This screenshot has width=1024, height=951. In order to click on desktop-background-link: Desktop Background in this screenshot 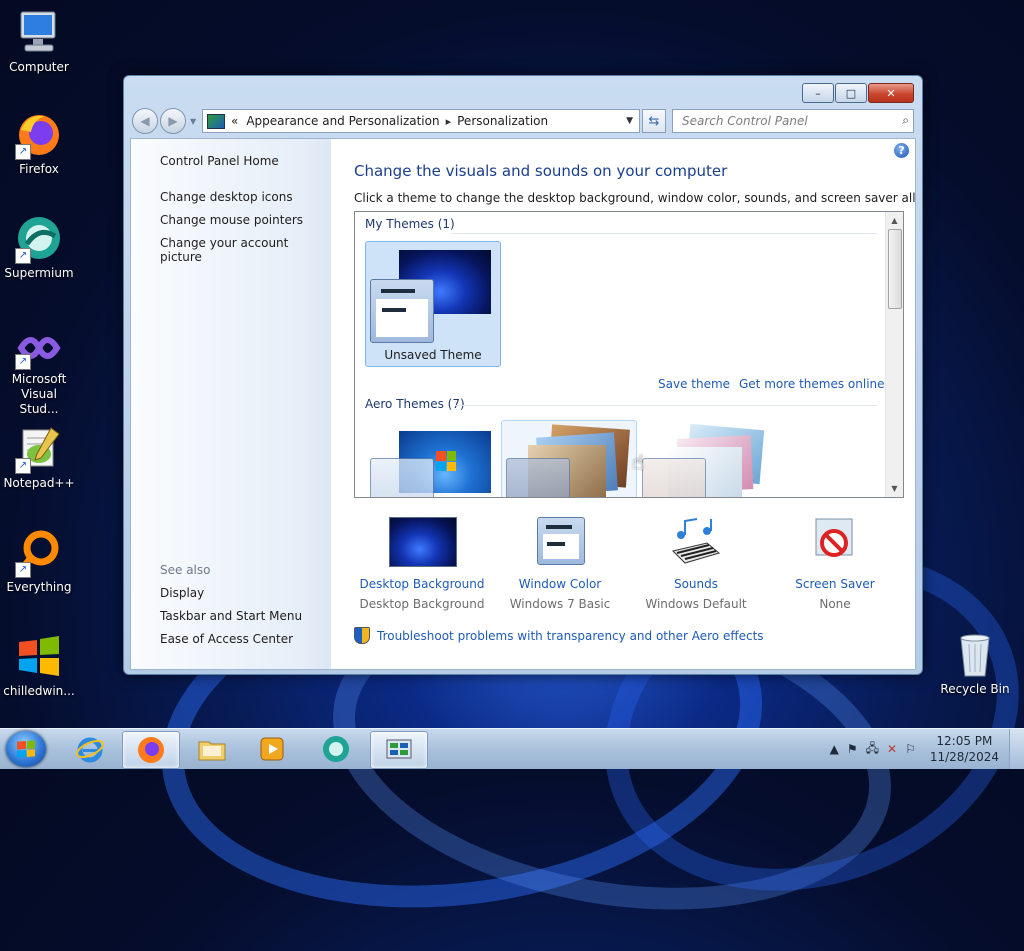, I will do `click(422, 584)`.